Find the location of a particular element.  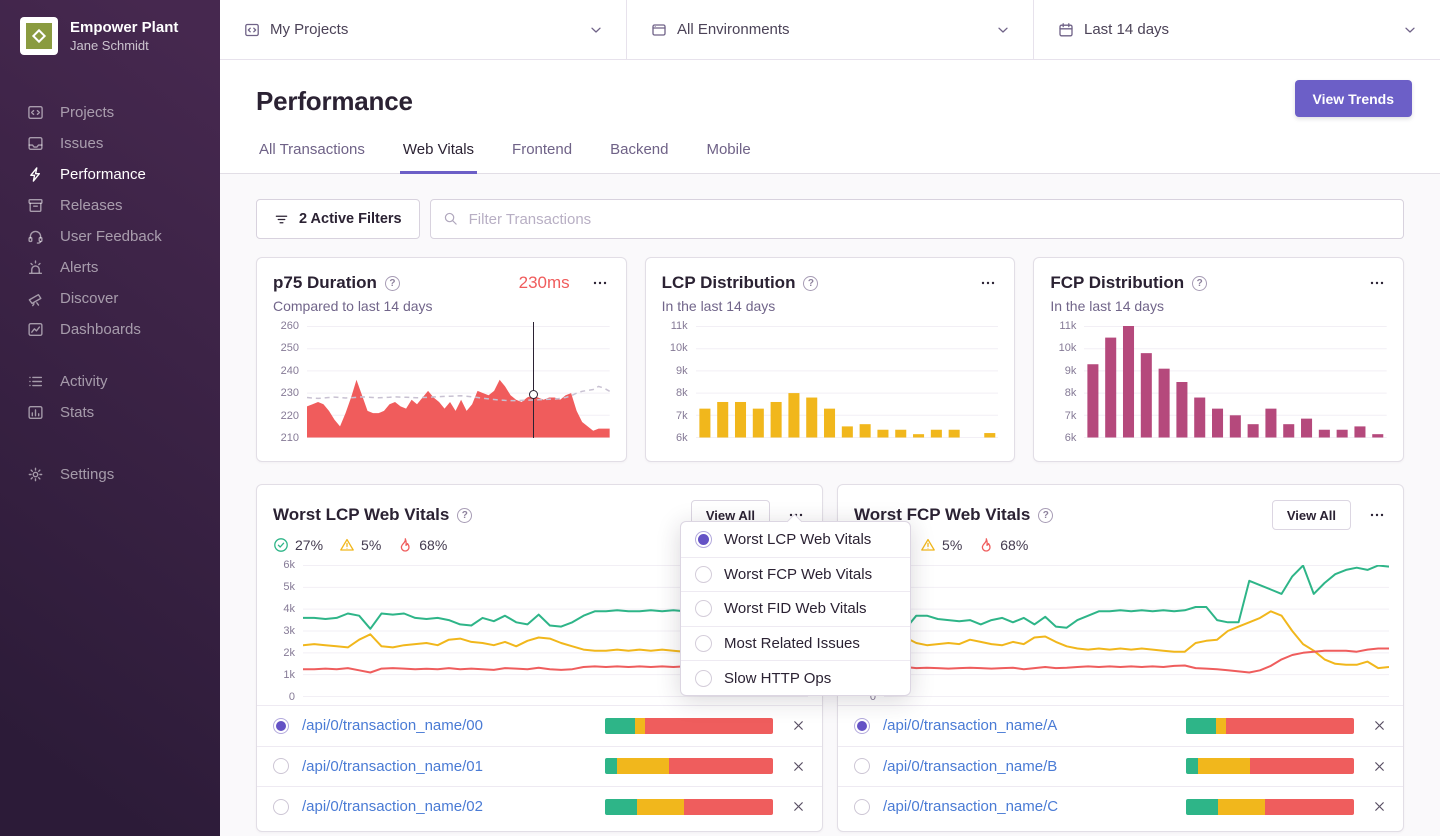

menu-item-most-related-issues: Most Related Issues is located at coordinates (795, 643).